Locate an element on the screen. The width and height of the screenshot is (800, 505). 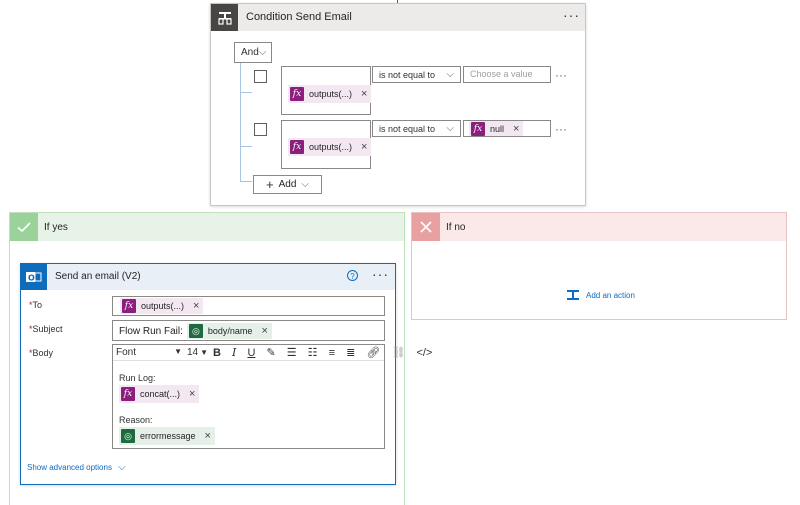
run-log-token-wrap: fx concat(...) × is located at coordinates (159, 394).